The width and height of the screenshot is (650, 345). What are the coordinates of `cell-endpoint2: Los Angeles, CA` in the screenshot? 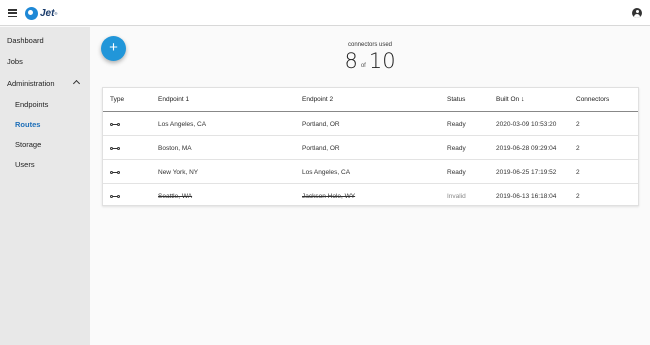 It's located at (326, 172).